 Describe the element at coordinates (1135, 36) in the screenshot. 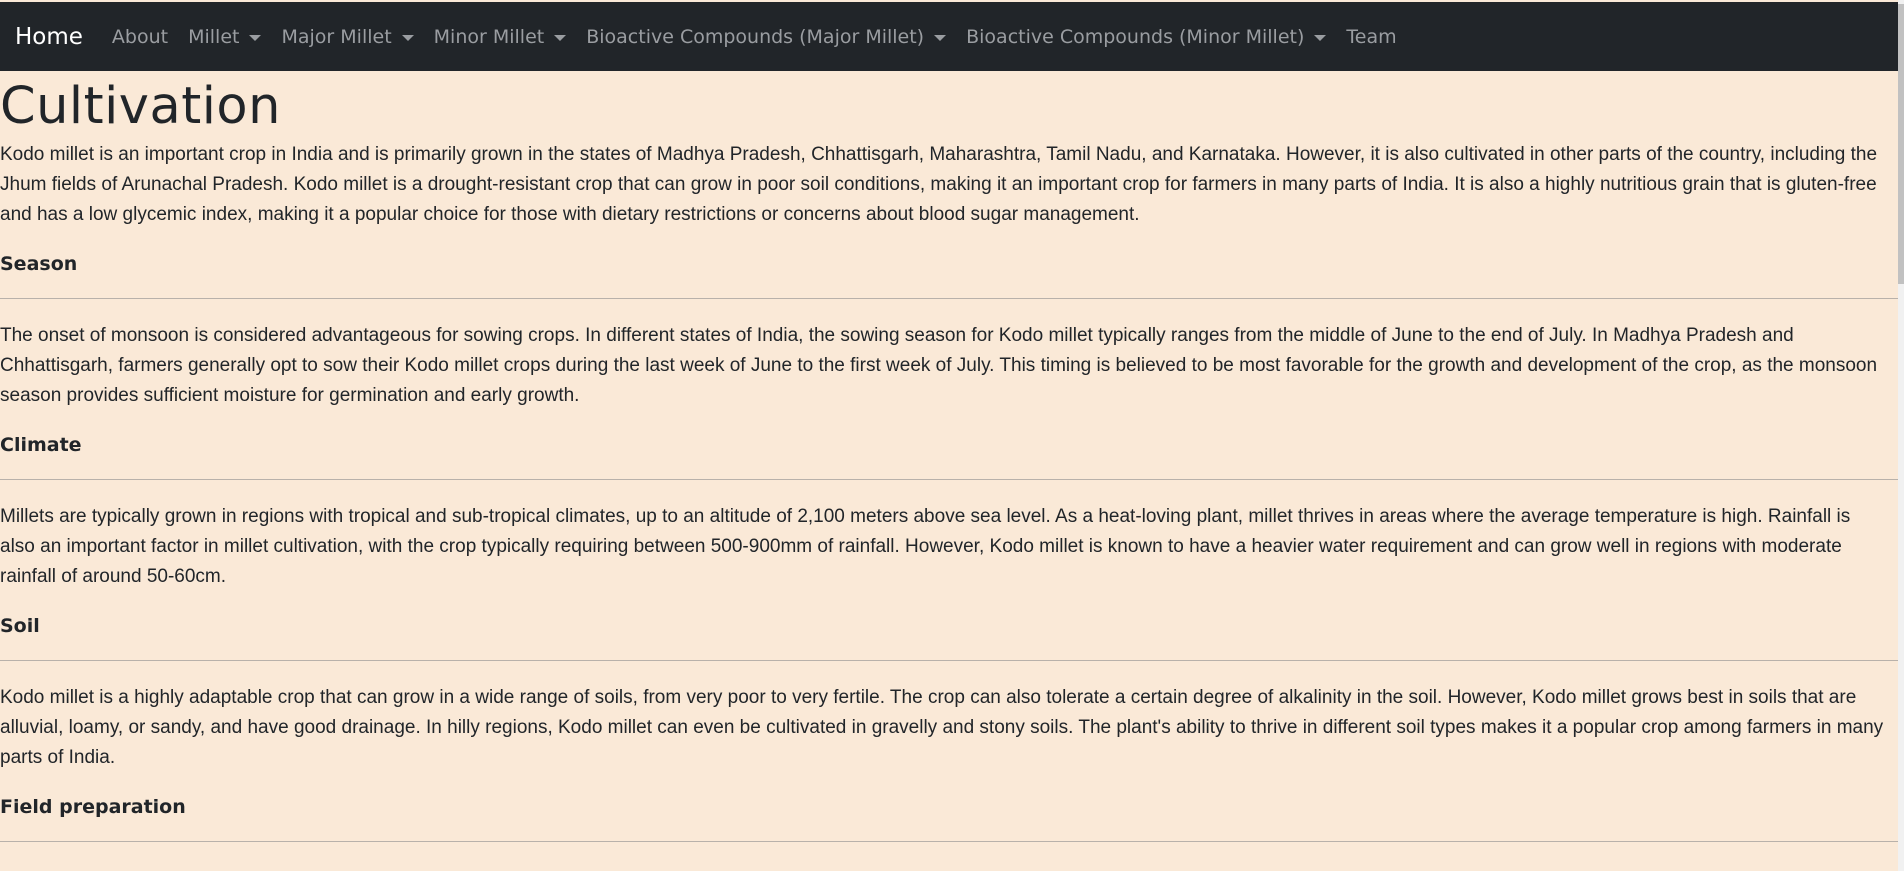

I see `nav-bioactive-minor-label: Bioactive Compounds (Minor Millet)` at that location.